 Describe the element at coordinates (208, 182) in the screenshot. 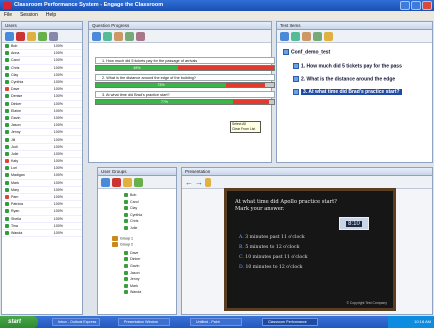

I see `pointer-icon` at that location.